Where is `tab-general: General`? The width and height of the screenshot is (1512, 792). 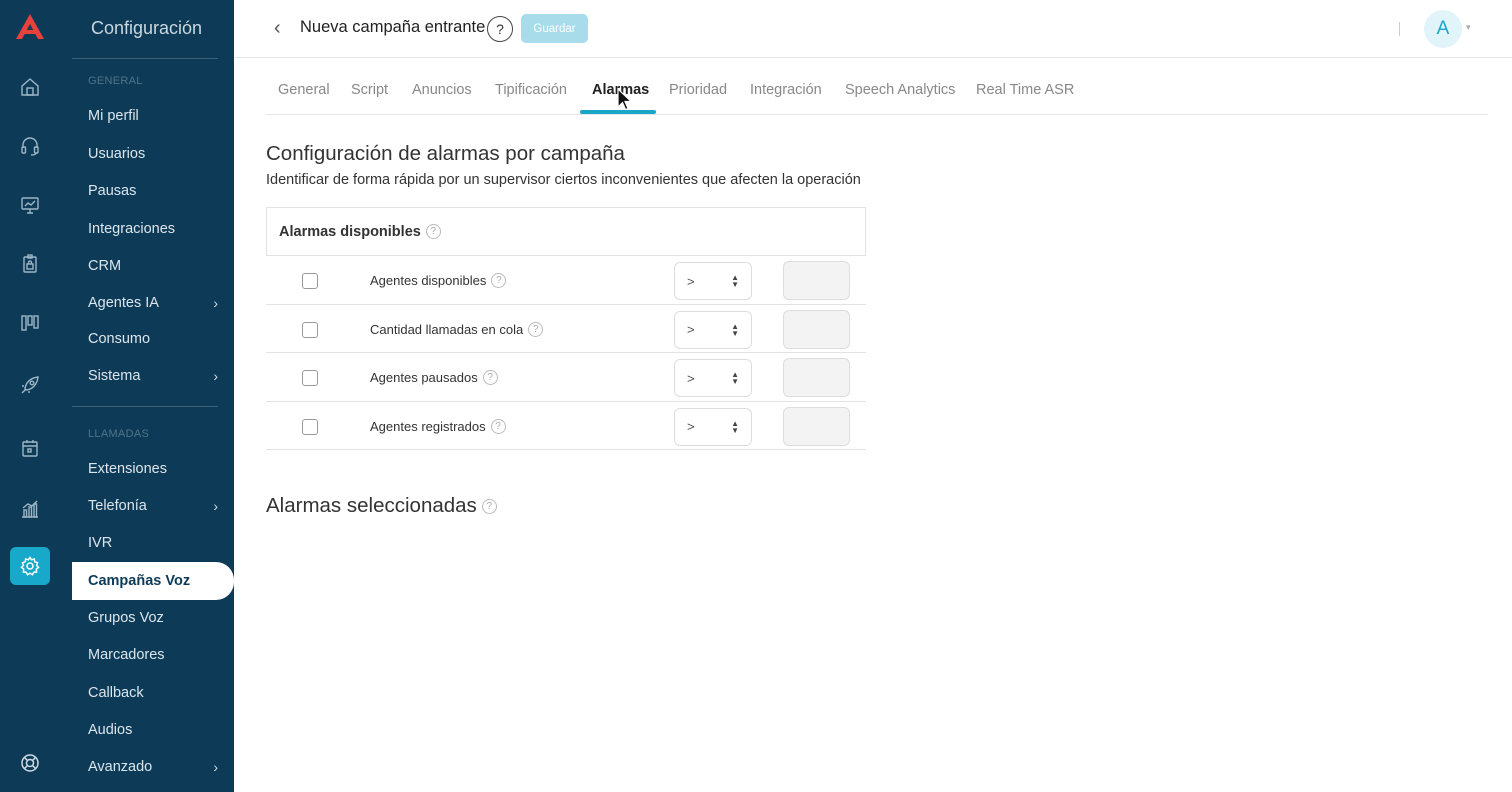
tab-general: General is located at coordinates (304, 90).